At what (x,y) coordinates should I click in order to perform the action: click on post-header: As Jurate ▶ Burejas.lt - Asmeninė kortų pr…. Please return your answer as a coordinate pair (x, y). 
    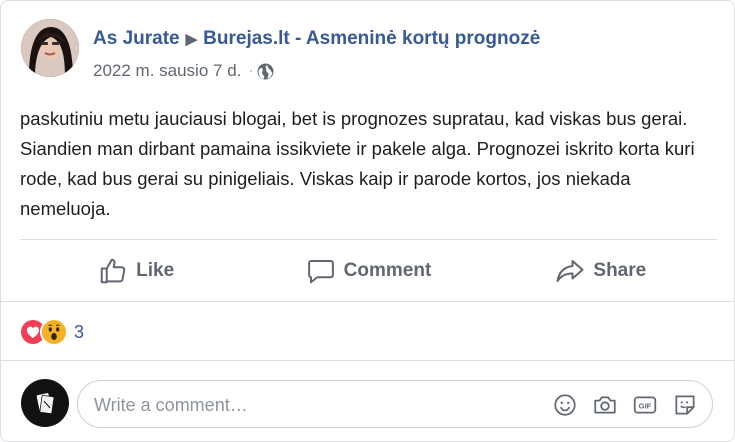
    Looking at the image, I should click on (371, 50).